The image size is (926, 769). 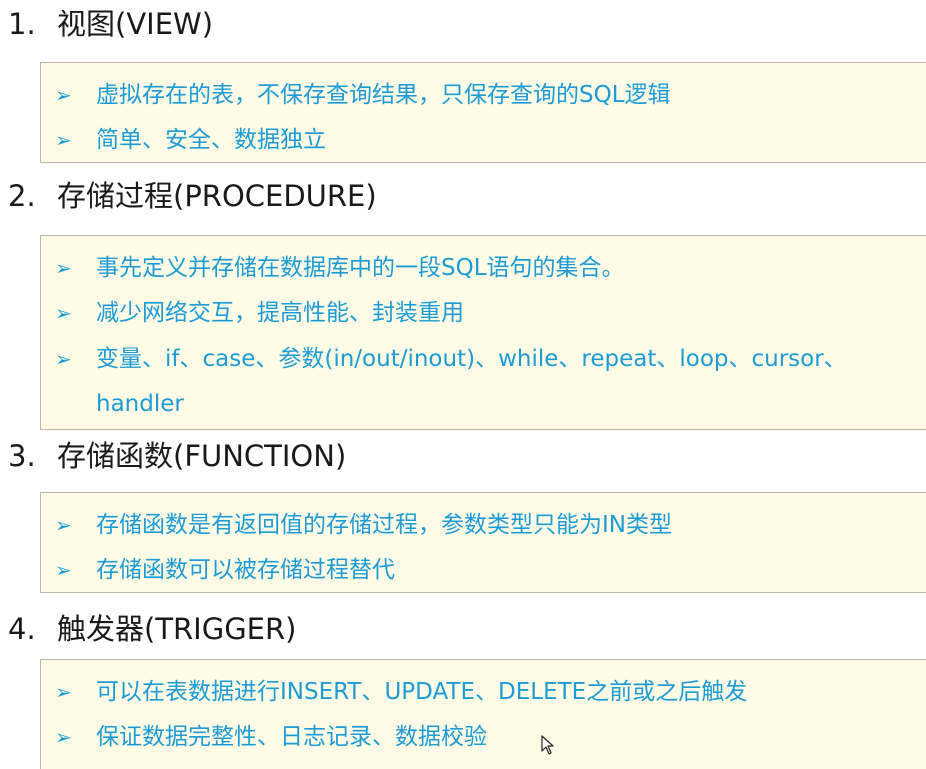 I want to click on section-4-heading: 4. 触发器(TRIGGER), so click(x=152, y=629).